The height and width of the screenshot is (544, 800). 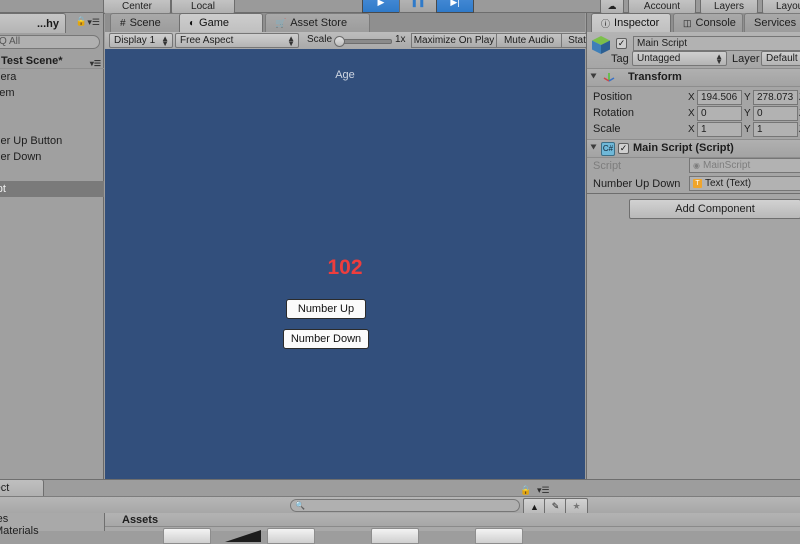 What do you see at coordinates (691, 113) in the screenshot?
I see `rotation-axis-x-label: X` at bounding box center [691, 113].